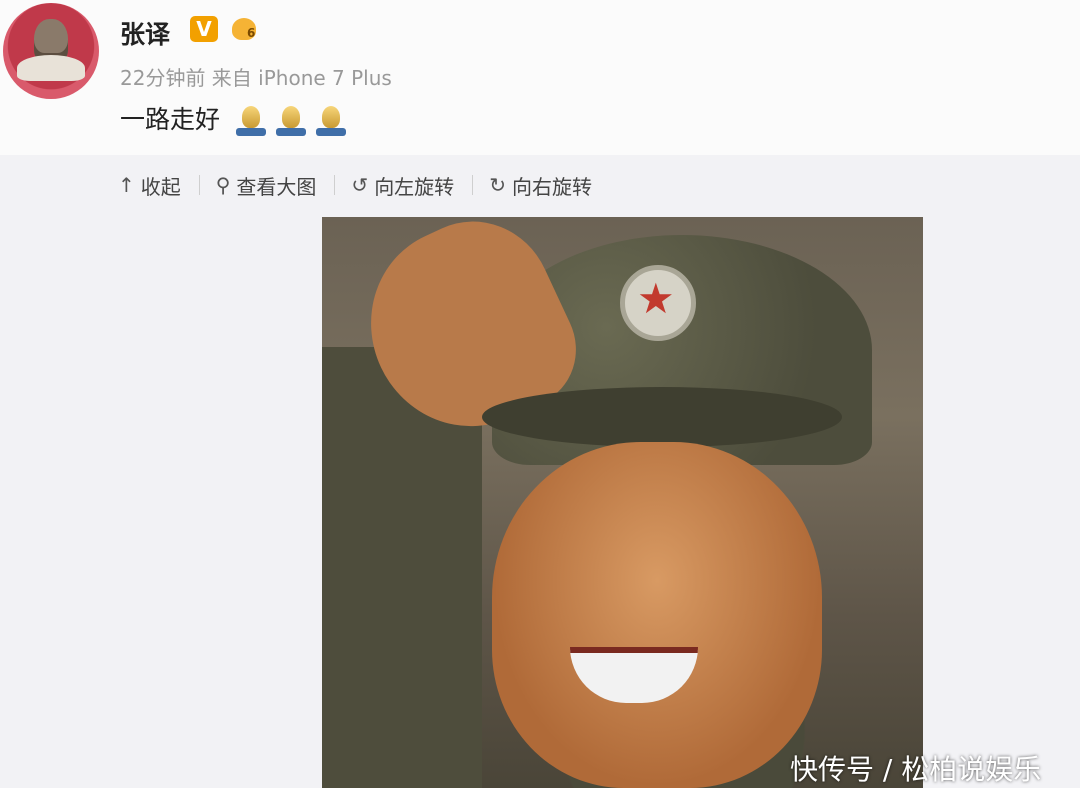 The height and width of the screenshot is (788, 1080). What do you see at coordinates (204, 29) in the screenshot?
I see `verified-icon: V` at bounding box center [204, 29].